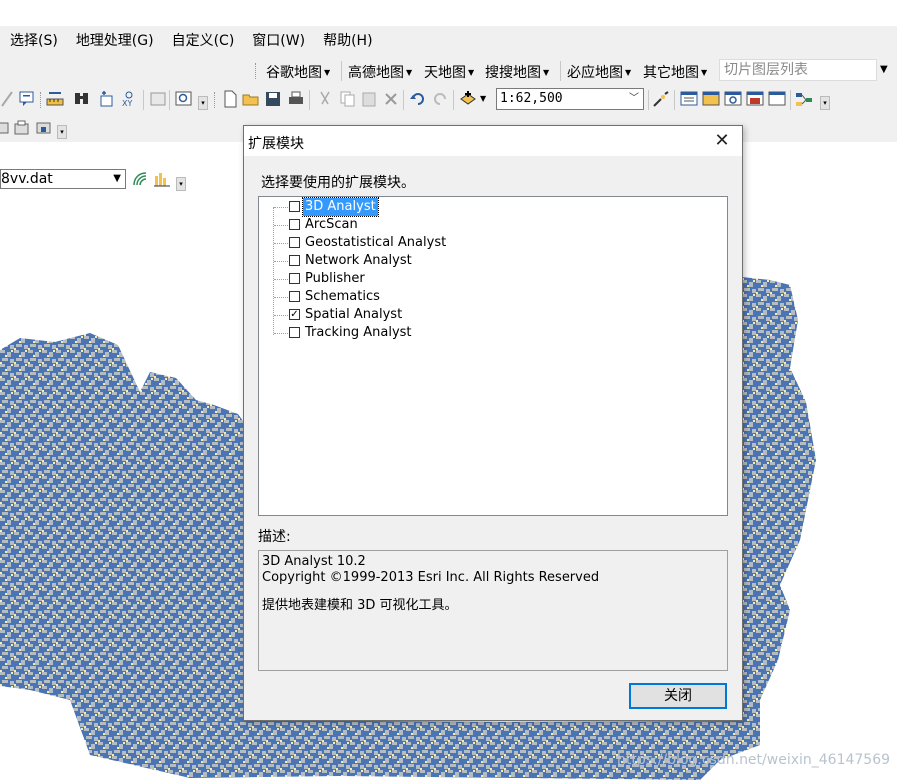  I want to click on redo-icon, so click(440, 99).